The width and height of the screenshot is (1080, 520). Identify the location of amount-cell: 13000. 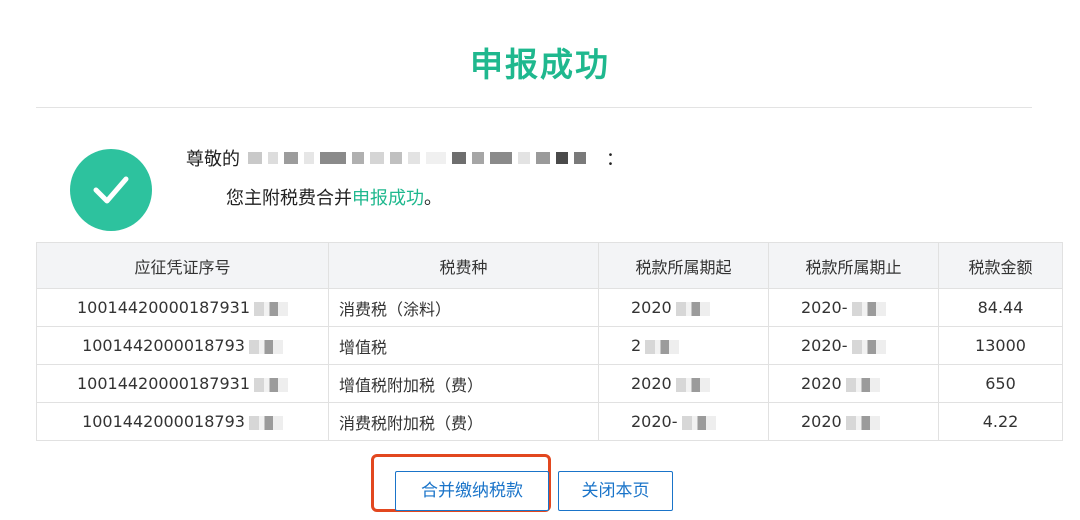
(1000, 345).